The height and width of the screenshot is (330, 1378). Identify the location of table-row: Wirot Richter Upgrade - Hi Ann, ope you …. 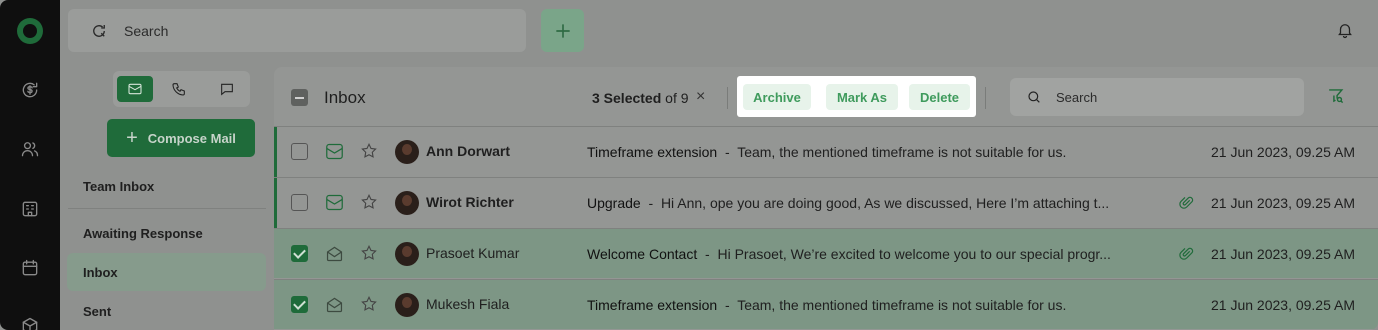
(826, 202).